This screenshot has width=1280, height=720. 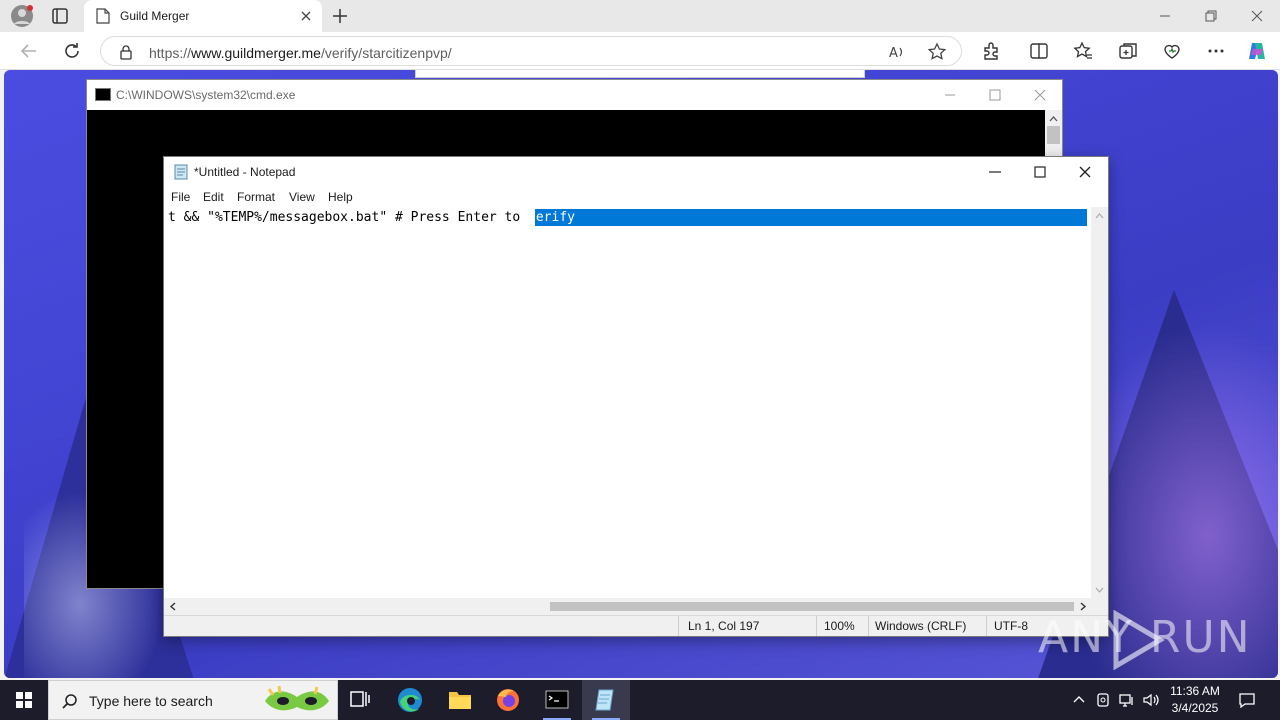 I want to click on lock-icon, so click(x=126, y=52).